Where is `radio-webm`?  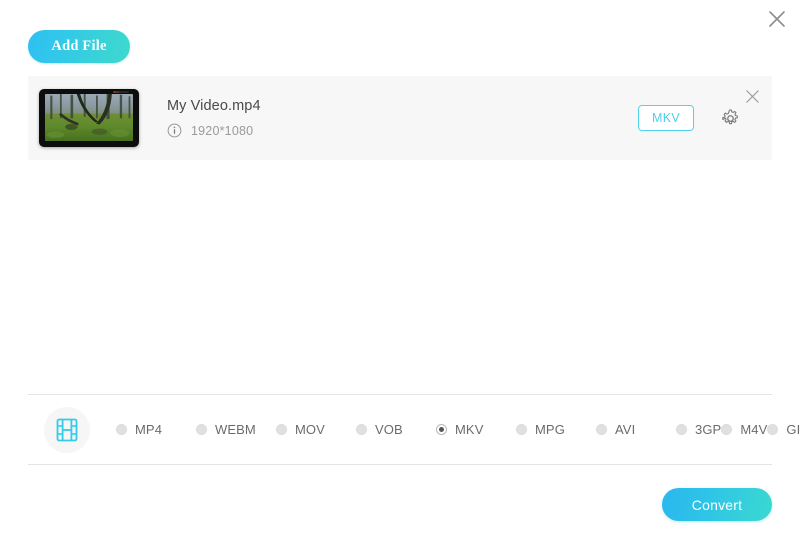
radio-webm is located at coordinates (201, 429).